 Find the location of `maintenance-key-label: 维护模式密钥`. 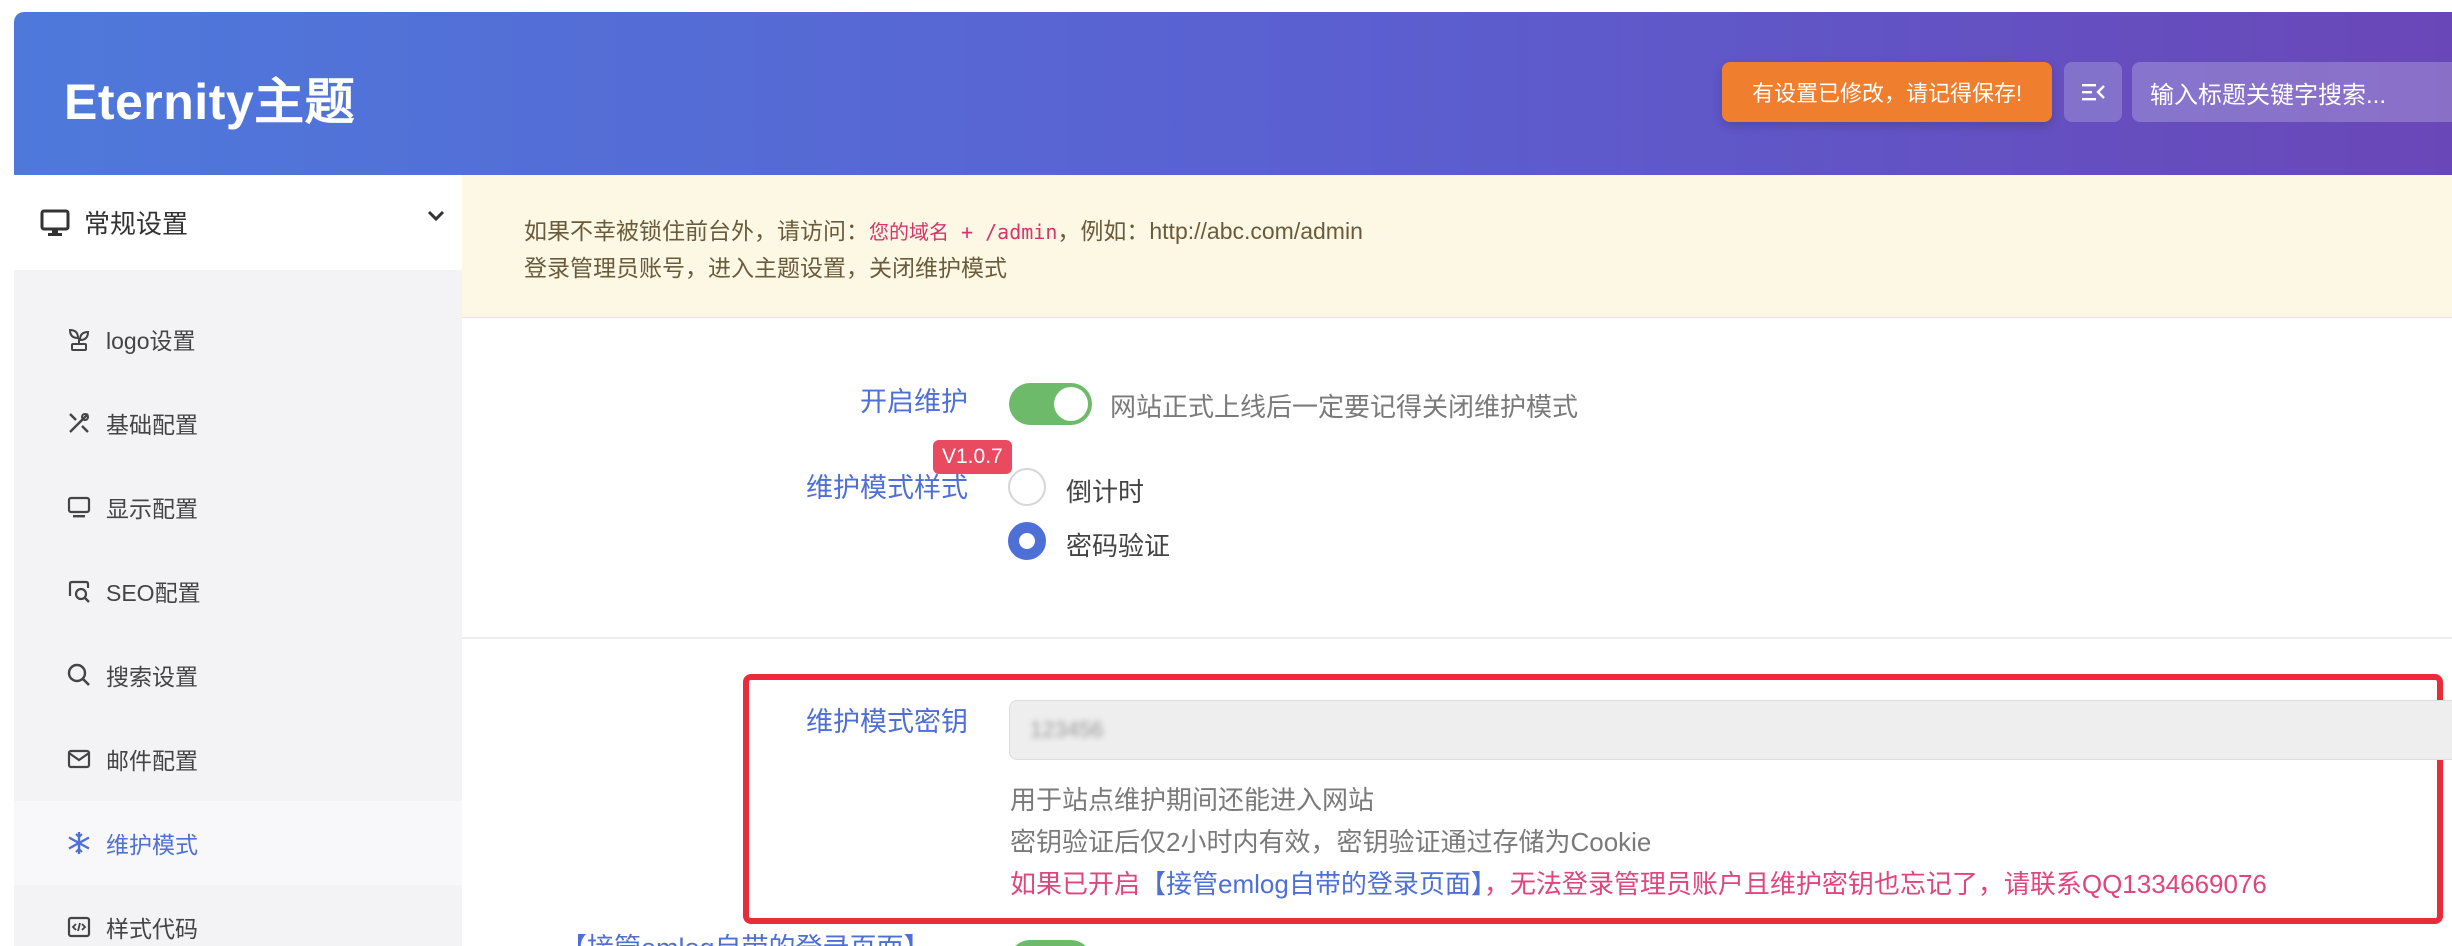

maintenance-key-label: 维护模式密钥 is located at coordinates (887, 722).